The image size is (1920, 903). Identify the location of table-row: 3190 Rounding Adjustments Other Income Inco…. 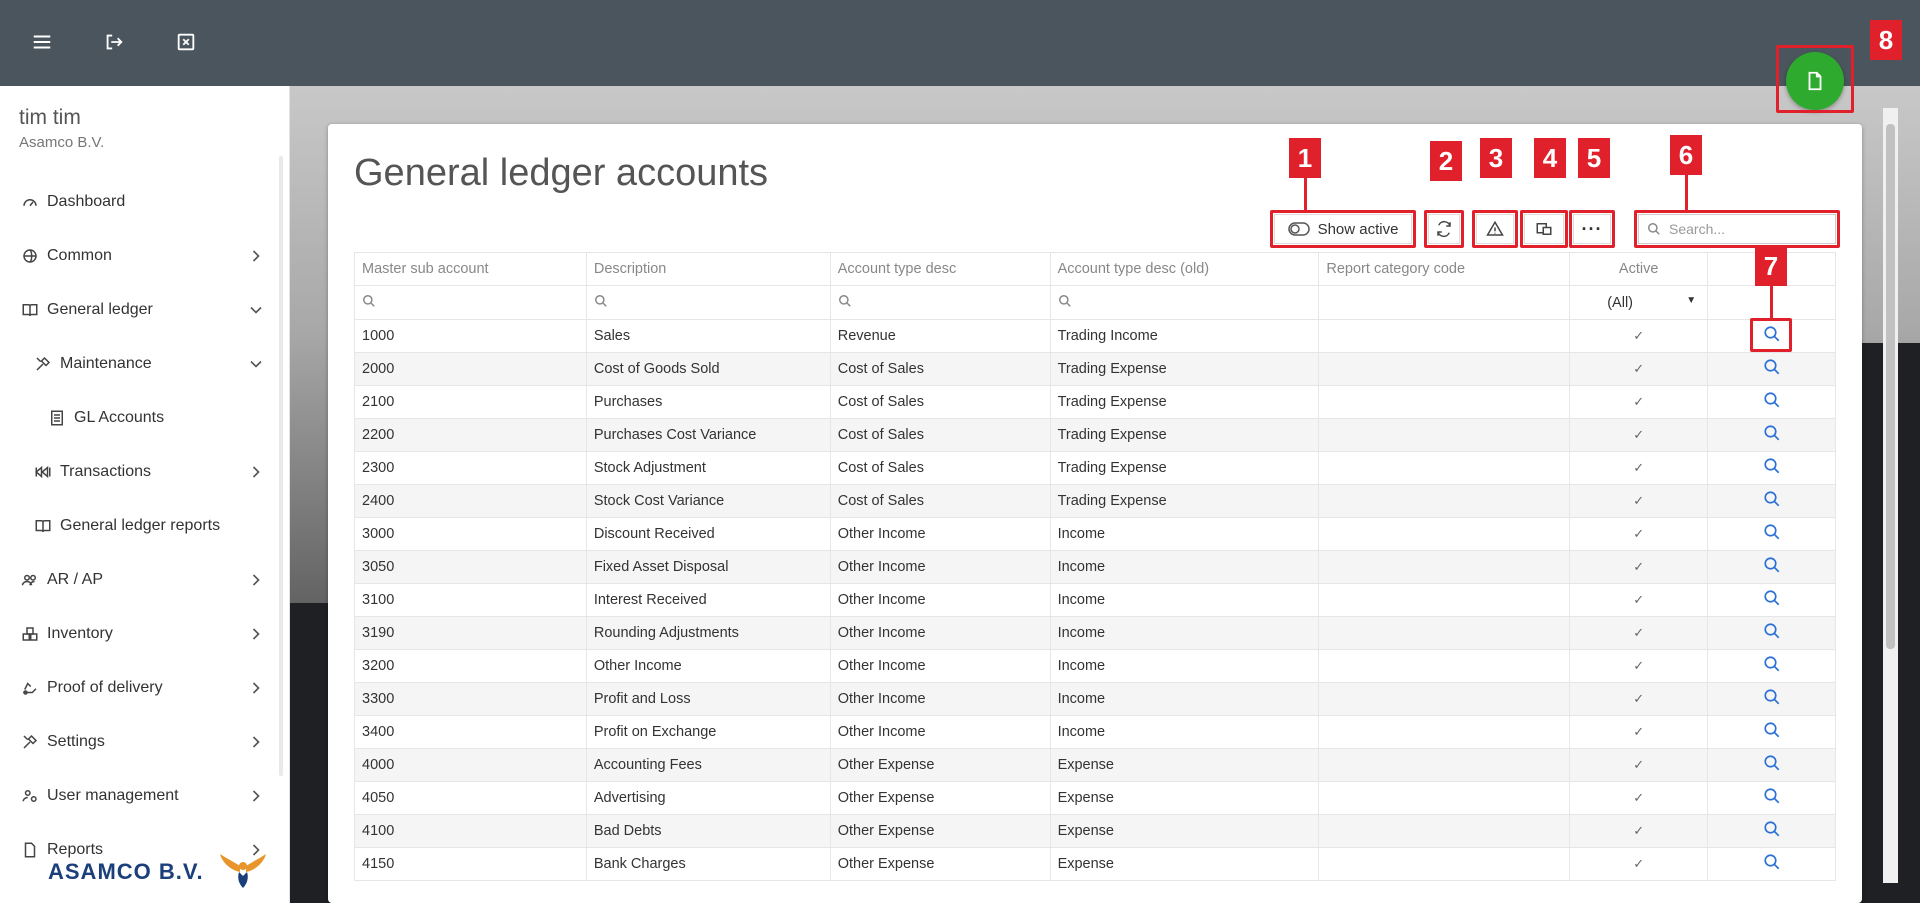
(1095, 633).